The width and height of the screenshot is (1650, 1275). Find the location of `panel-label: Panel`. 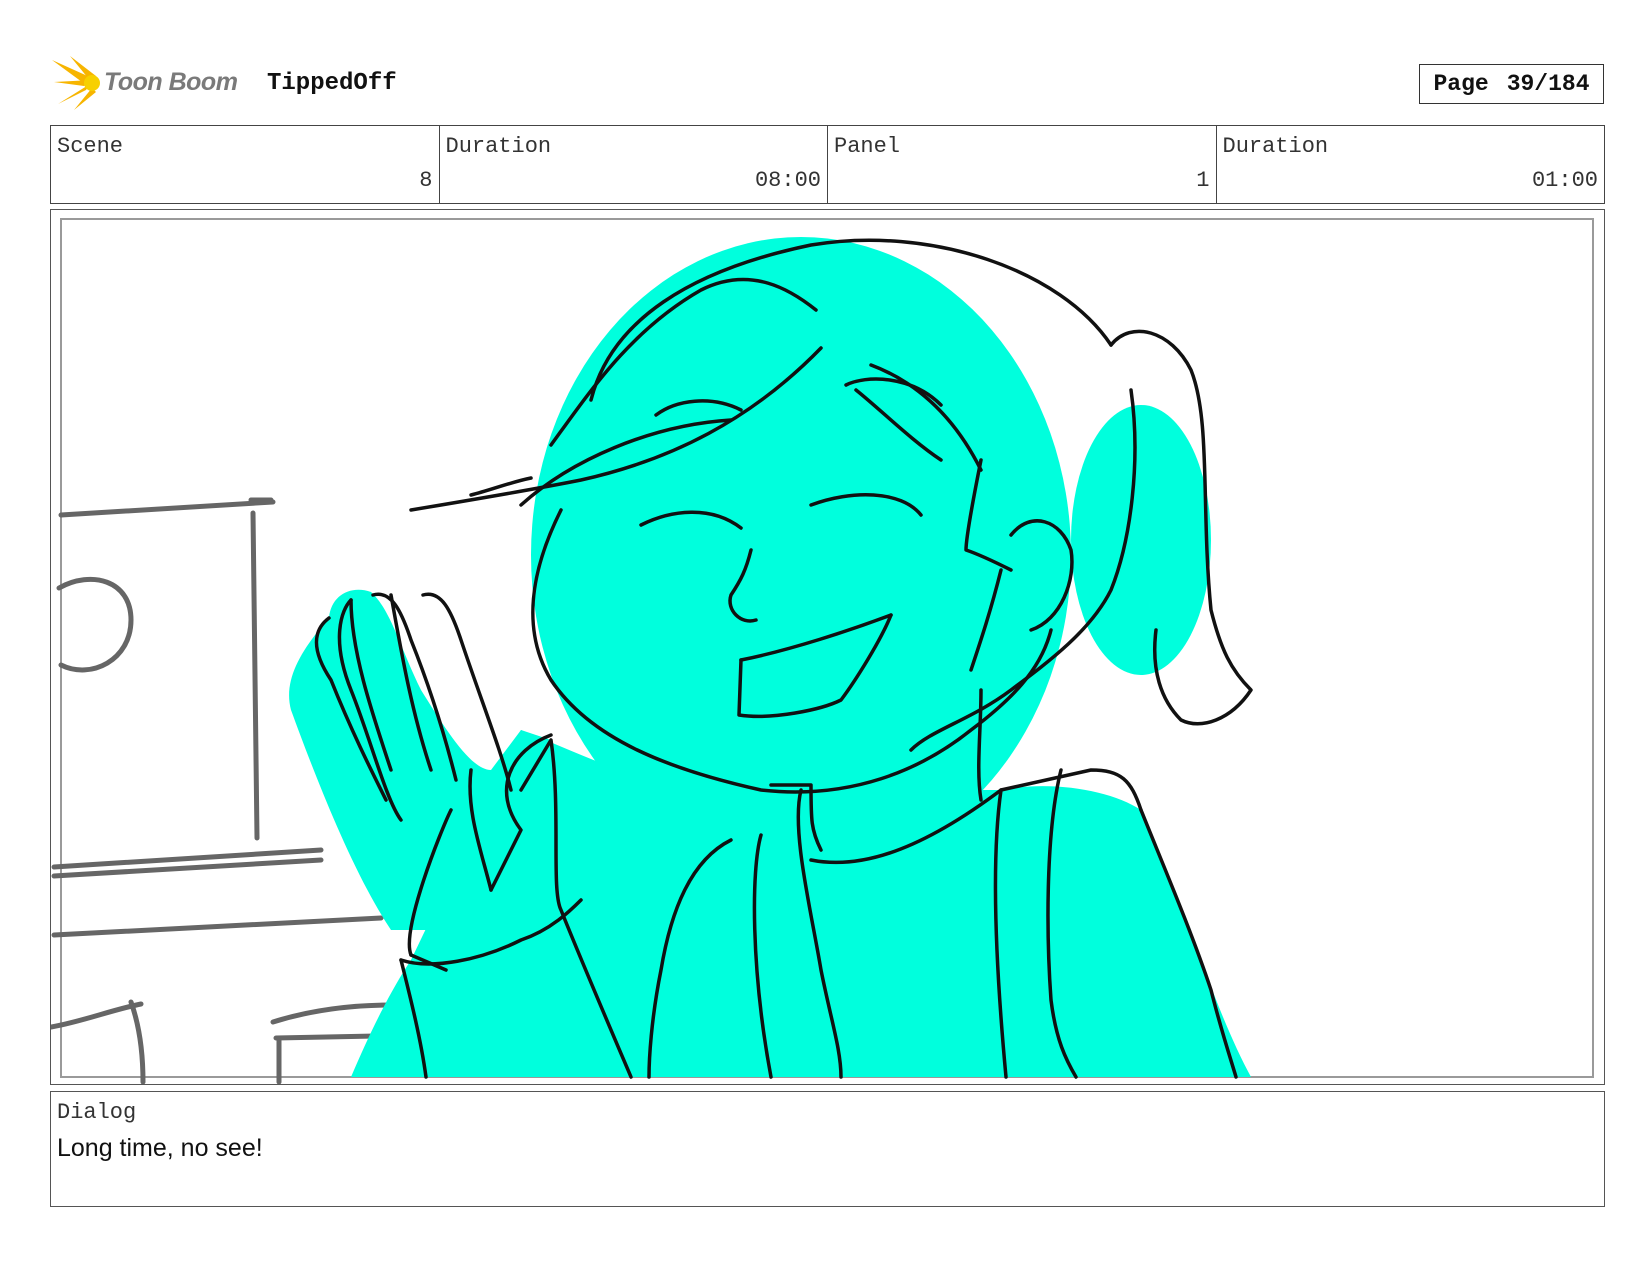

panel-label: Panel is located at coordinates (867, 146).